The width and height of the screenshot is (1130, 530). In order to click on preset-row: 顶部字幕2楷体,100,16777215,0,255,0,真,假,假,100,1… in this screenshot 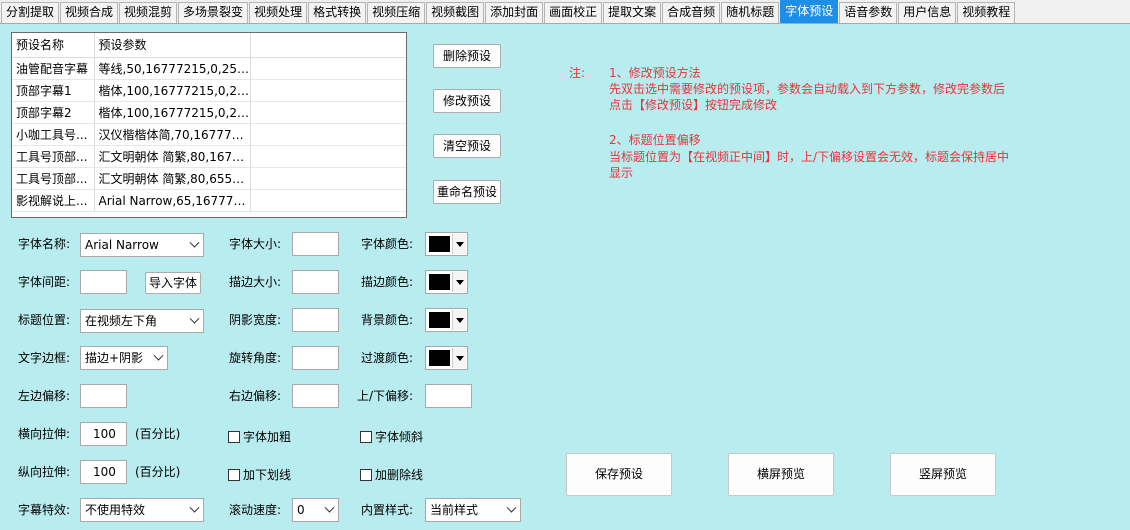, I will do `click(209, 112)`.